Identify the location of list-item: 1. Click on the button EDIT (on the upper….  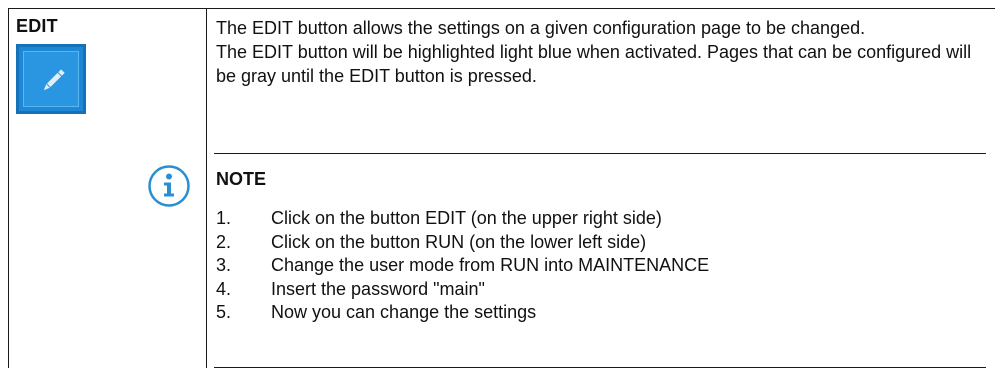
(462, 219).